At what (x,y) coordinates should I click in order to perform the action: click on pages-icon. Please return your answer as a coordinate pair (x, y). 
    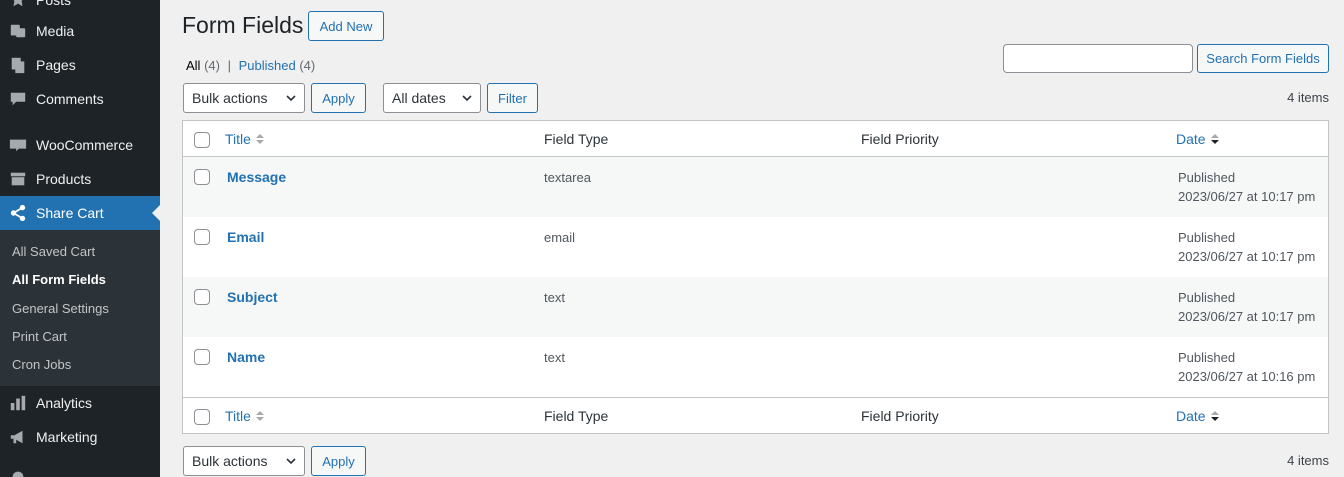
    Looking at the image, I should click on (18, 65).